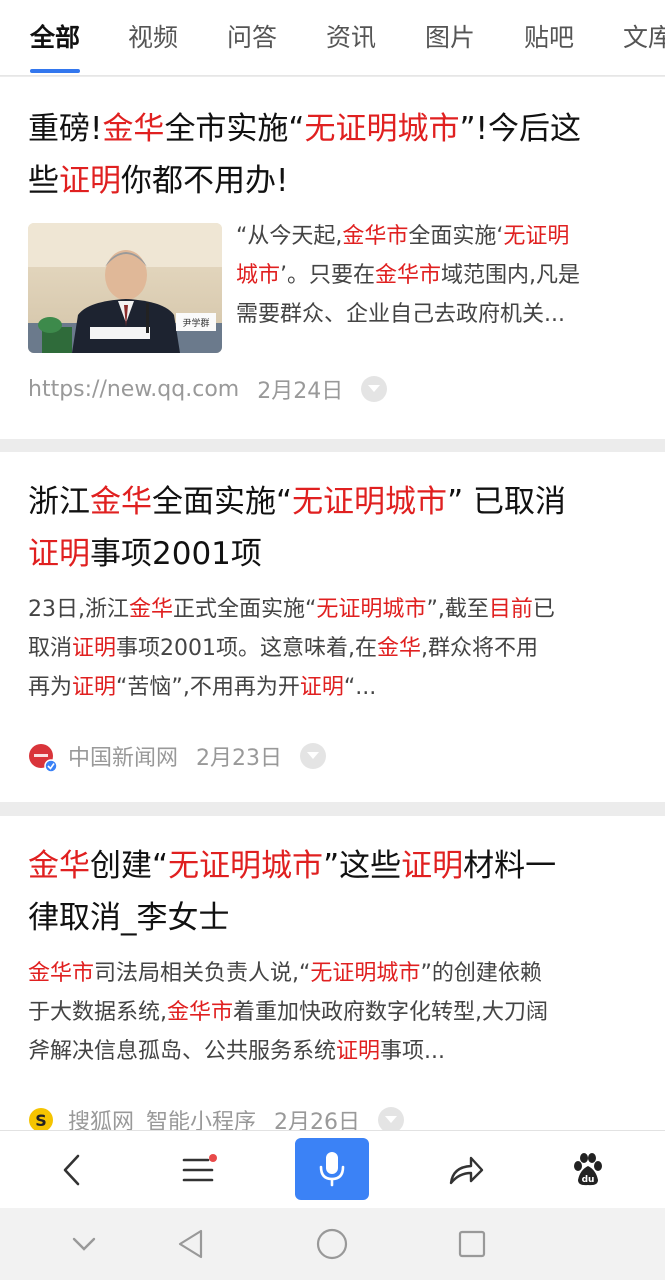 This screenshot has width=665, height=1280. Describe the element at coordinates (129, 866) in the screenshot. I see `text-segment: 创建“` at that location.